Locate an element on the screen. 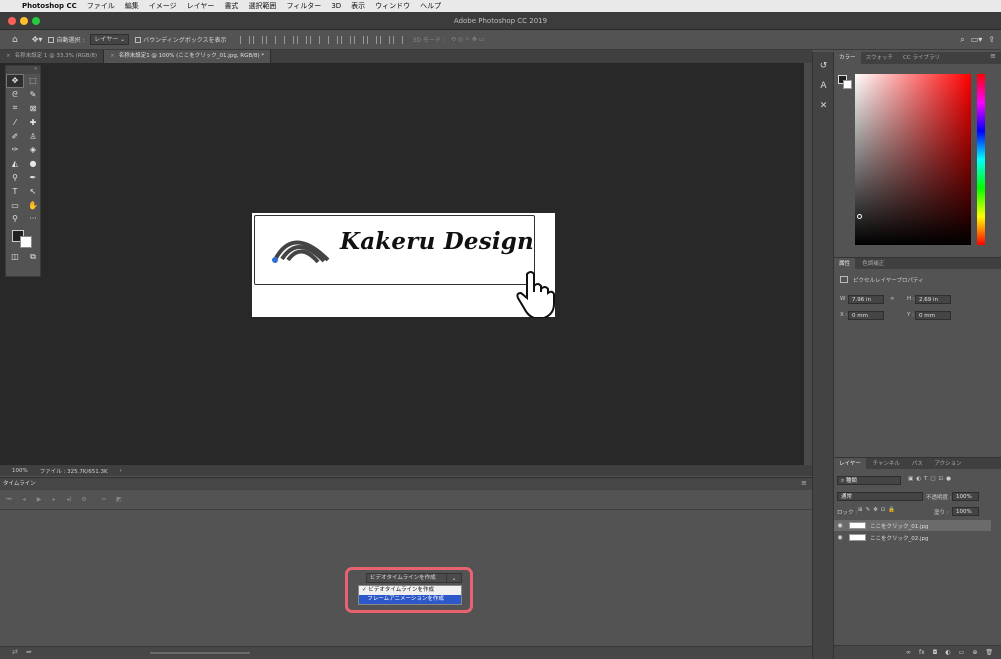 The image size is (1001, 659). home-icon: ⌂ is located at coordinates (15, 40).